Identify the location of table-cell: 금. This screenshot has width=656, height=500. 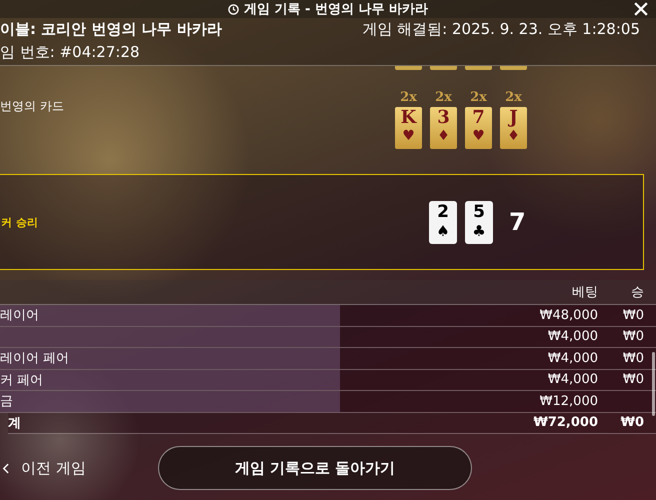
(170, 401).